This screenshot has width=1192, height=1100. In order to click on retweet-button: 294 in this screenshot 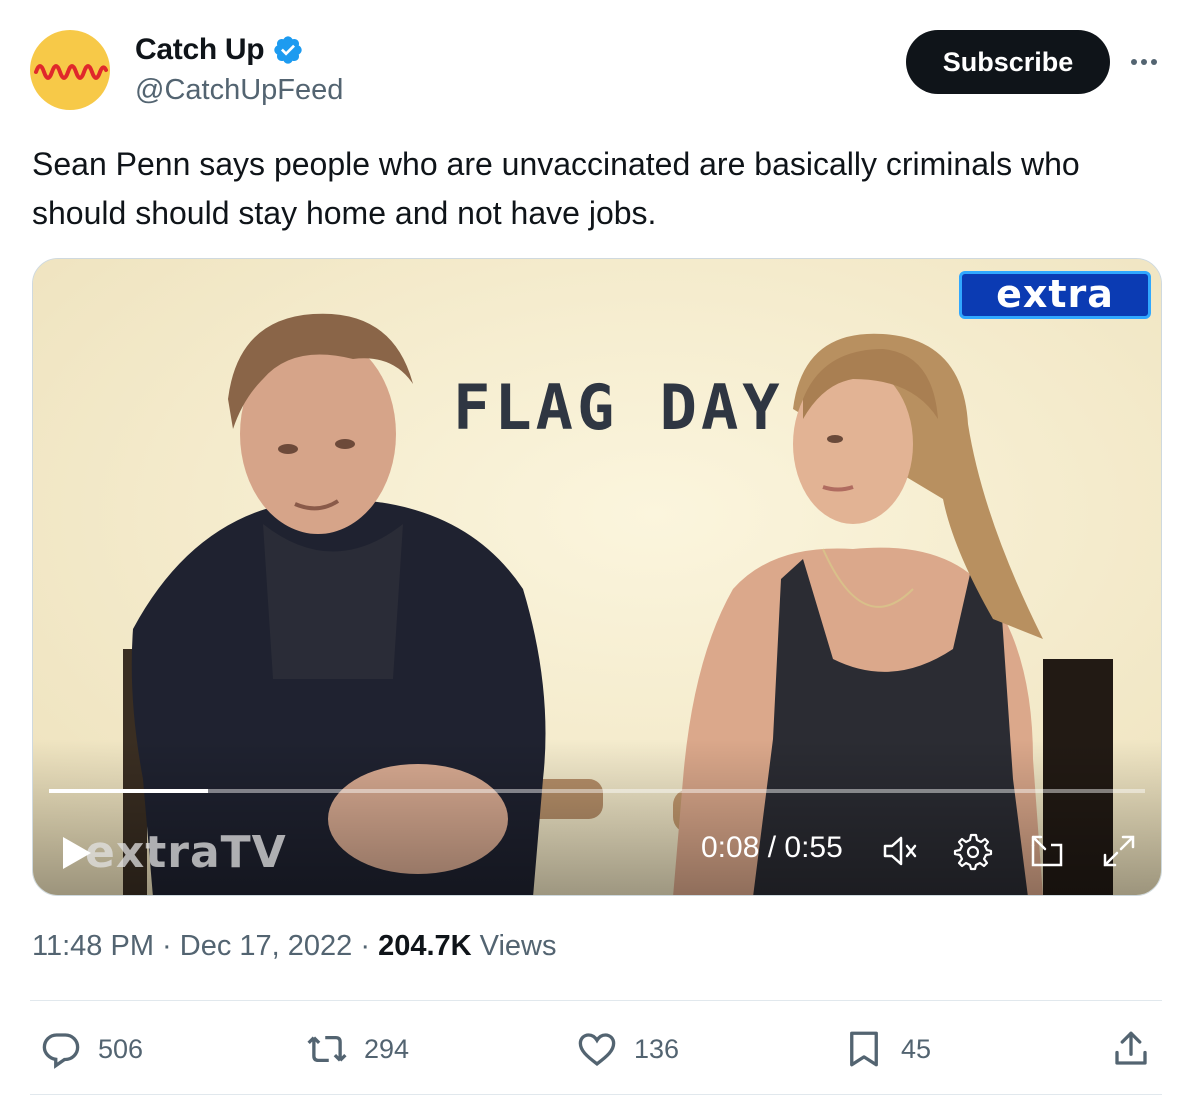, I will do `click(357, 1049)`.